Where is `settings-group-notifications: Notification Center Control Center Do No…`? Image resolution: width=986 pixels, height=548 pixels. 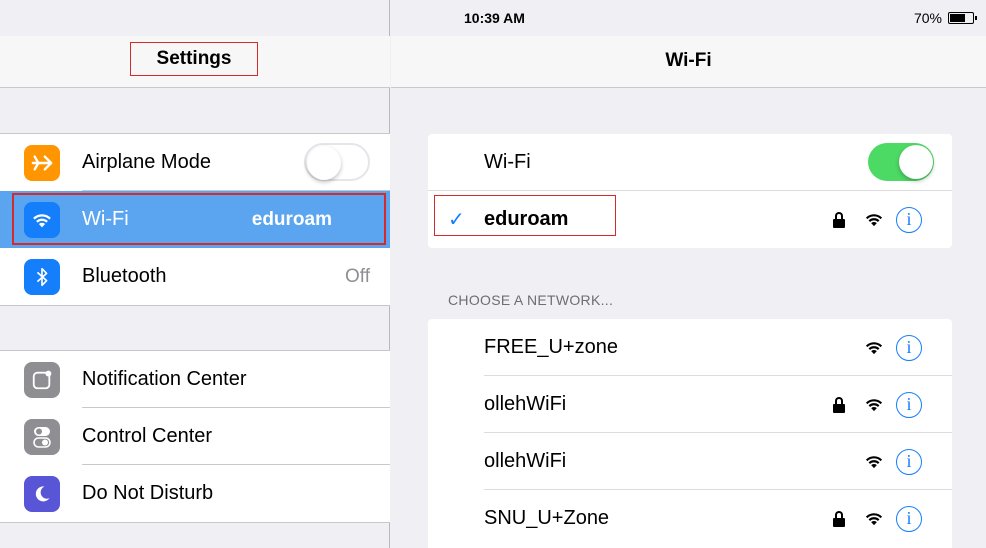 settings-group-notifications: Notification Center Control Center Do No… is located at coordinates (195, 436).